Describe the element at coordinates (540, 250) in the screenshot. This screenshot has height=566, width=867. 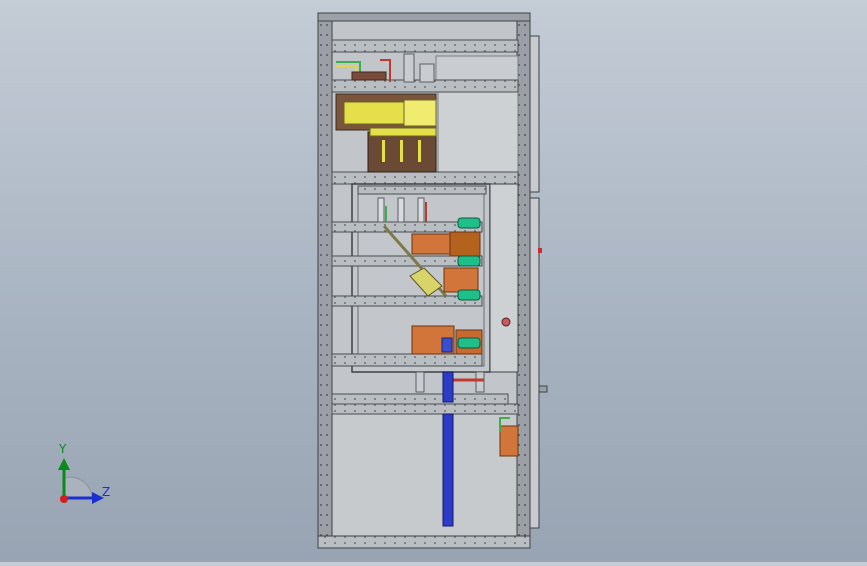
I see `door-indicator` at that location.